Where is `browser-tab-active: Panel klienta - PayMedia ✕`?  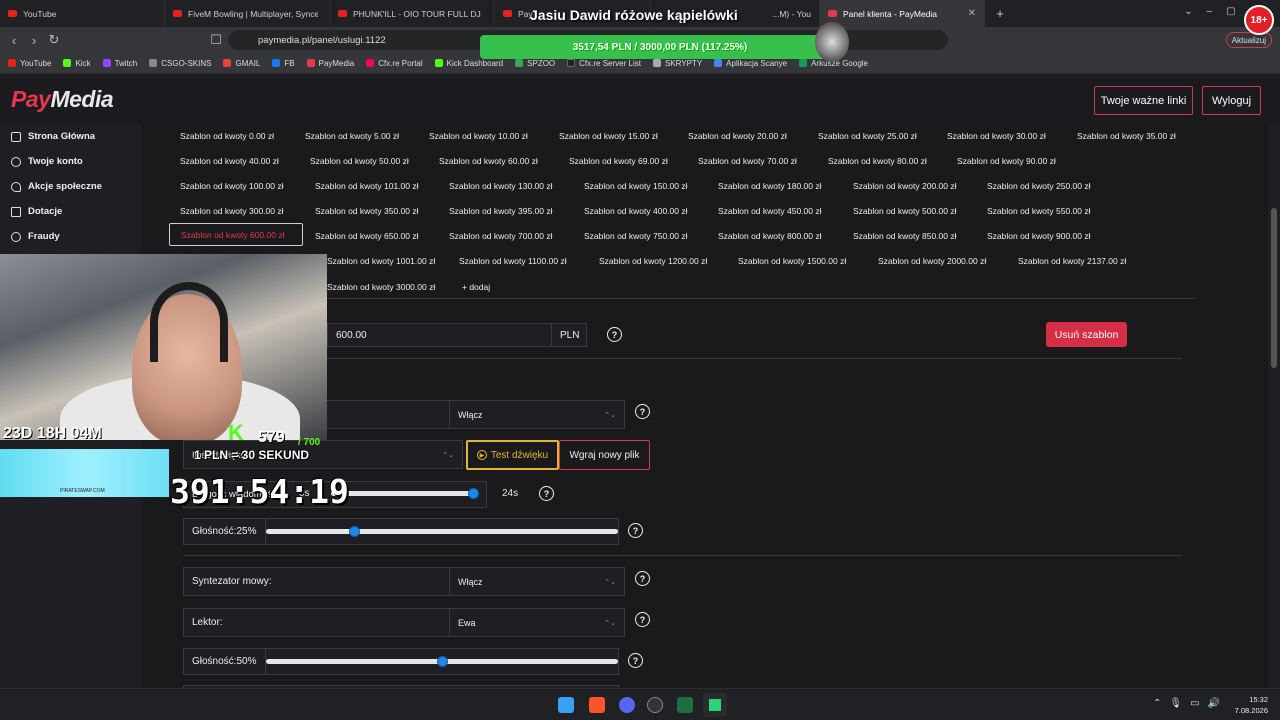
browser-tab-active: Panel klienta - PayMedia ✕ is located at coordinates (902, 13).